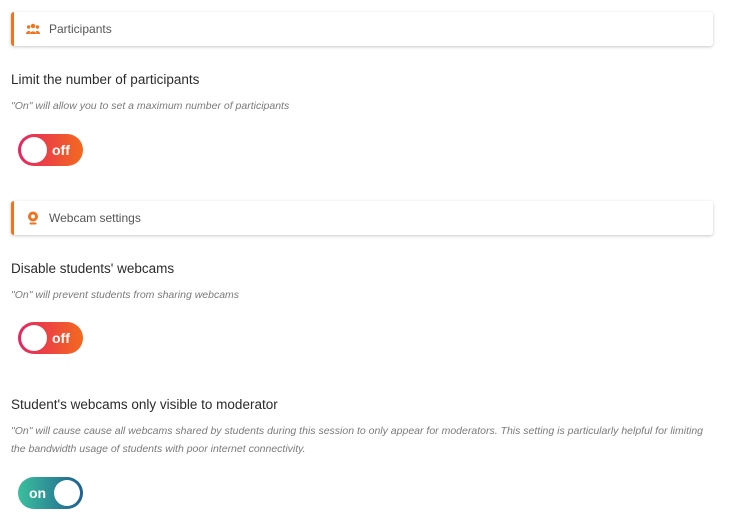 The image size is (730, 522). I want to click on section-title: Webcam settings, so click(95, 218).